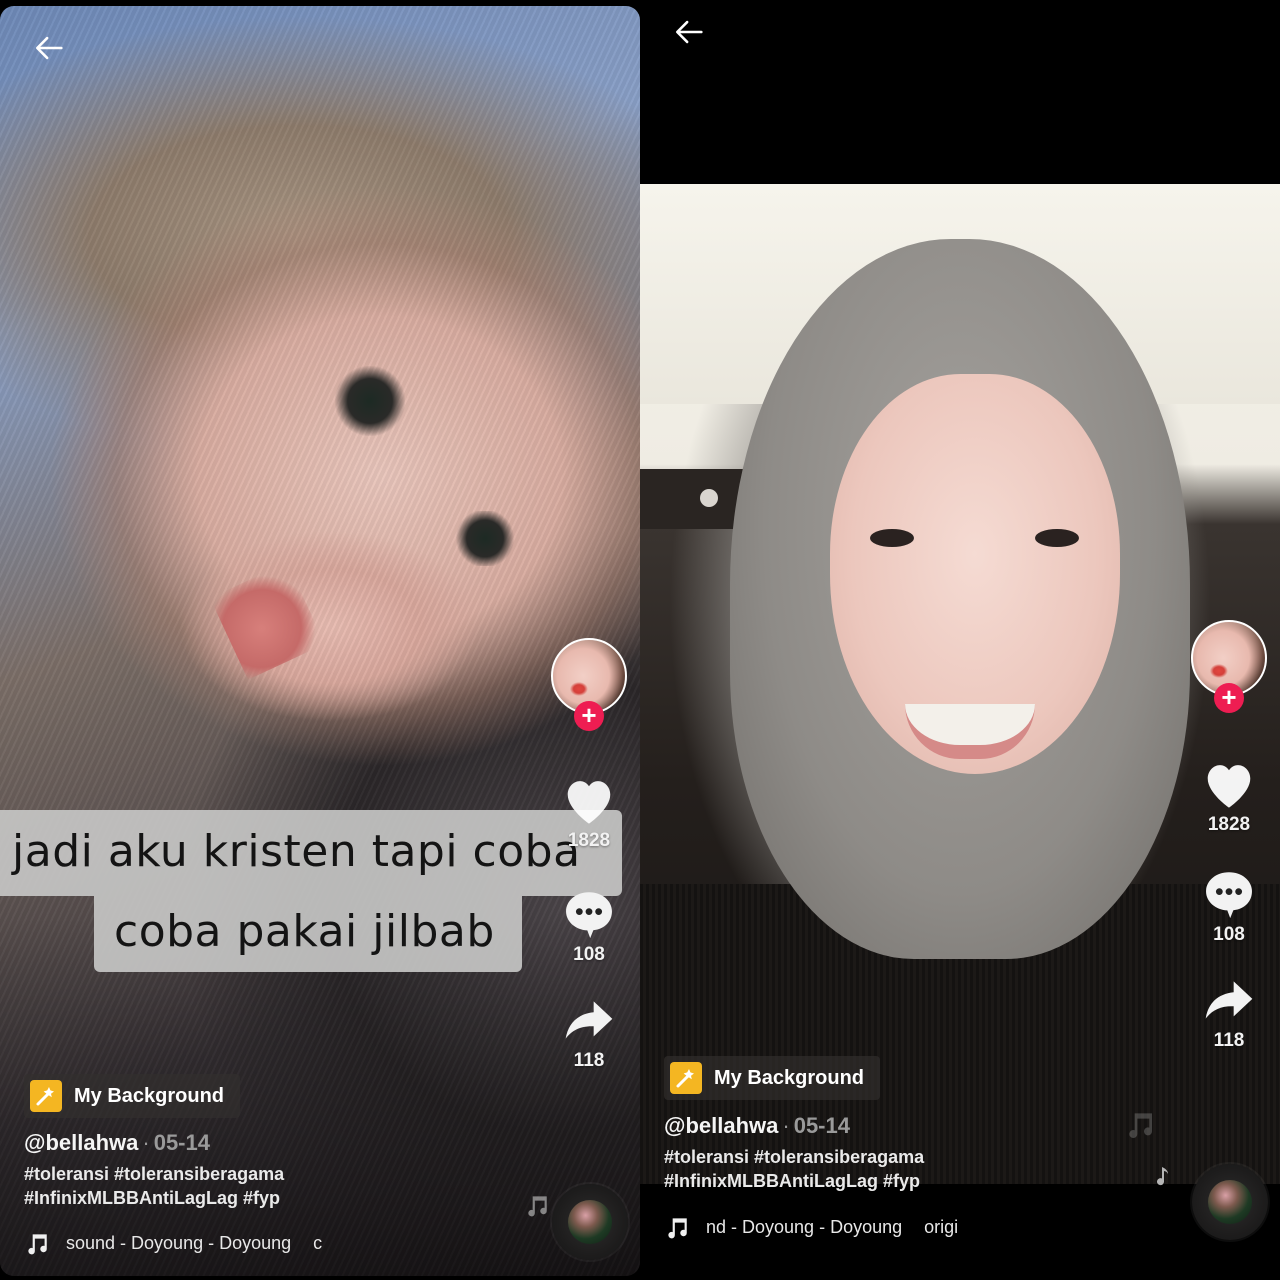 The height and width of the screenshot is (1280, 1280). I want to click on sound-link: sound - Doyoung - Doyoung c, so click(173, 1243).